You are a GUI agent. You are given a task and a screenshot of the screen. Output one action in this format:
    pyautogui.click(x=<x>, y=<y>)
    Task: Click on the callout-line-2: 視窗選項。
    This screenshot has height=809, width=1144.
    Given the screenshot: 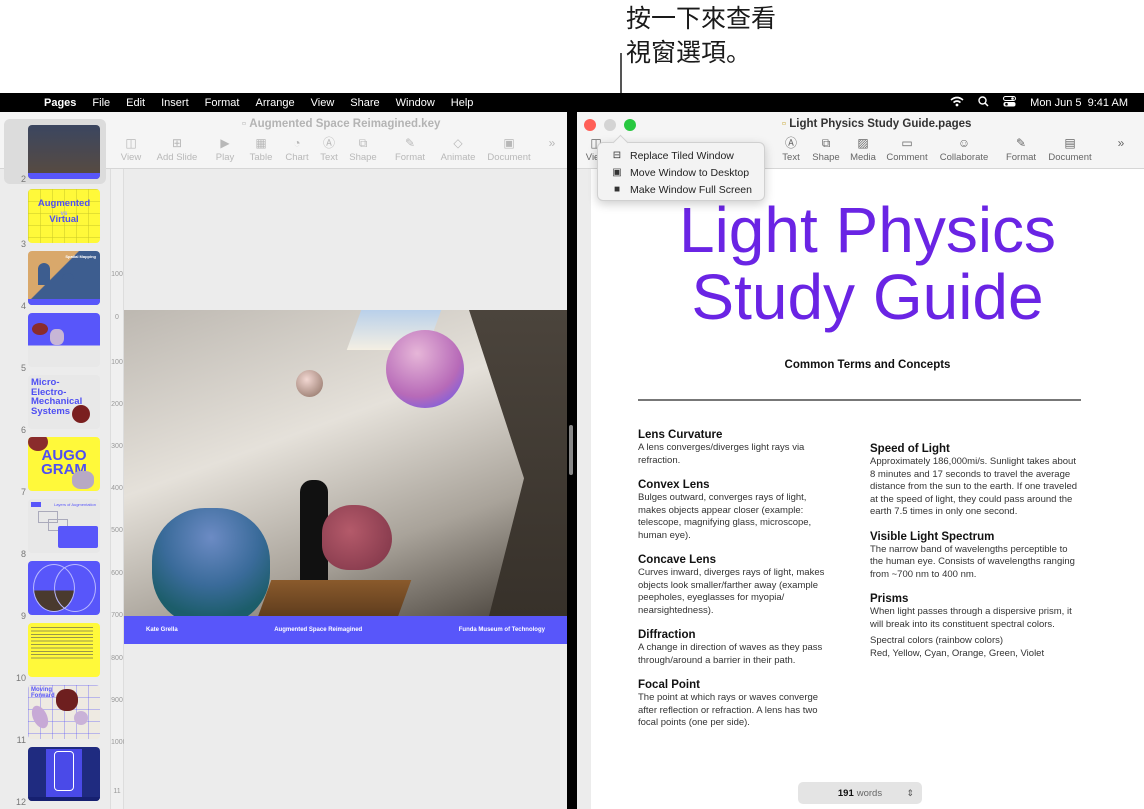 What is the action you would take?
    pyautogui.click(x=689, y=52)
    